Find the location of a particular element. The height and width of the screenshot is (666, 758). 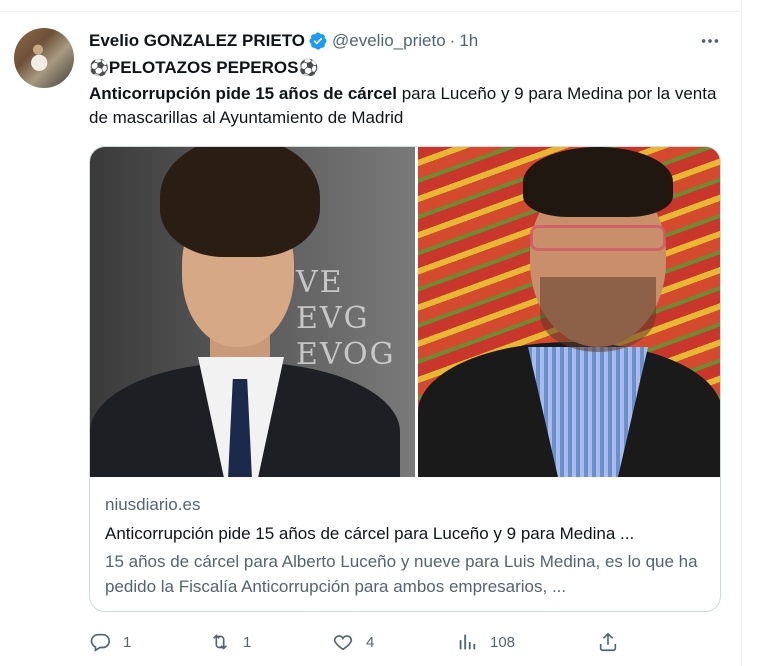

like-icon is located at coordinates (343, 643).